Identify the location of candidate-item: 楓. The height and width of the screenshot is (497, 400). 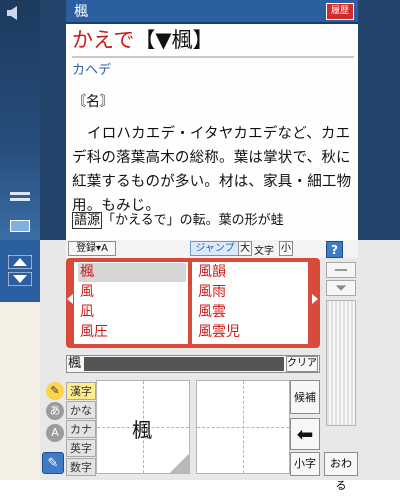
(132, 272).